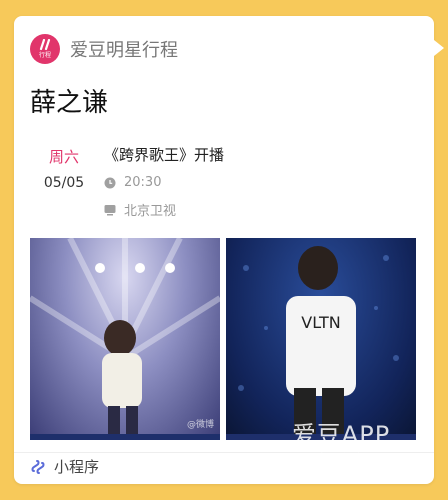  I want to click on watermark: 爱豆APP 追星必备, so click(341, 440).